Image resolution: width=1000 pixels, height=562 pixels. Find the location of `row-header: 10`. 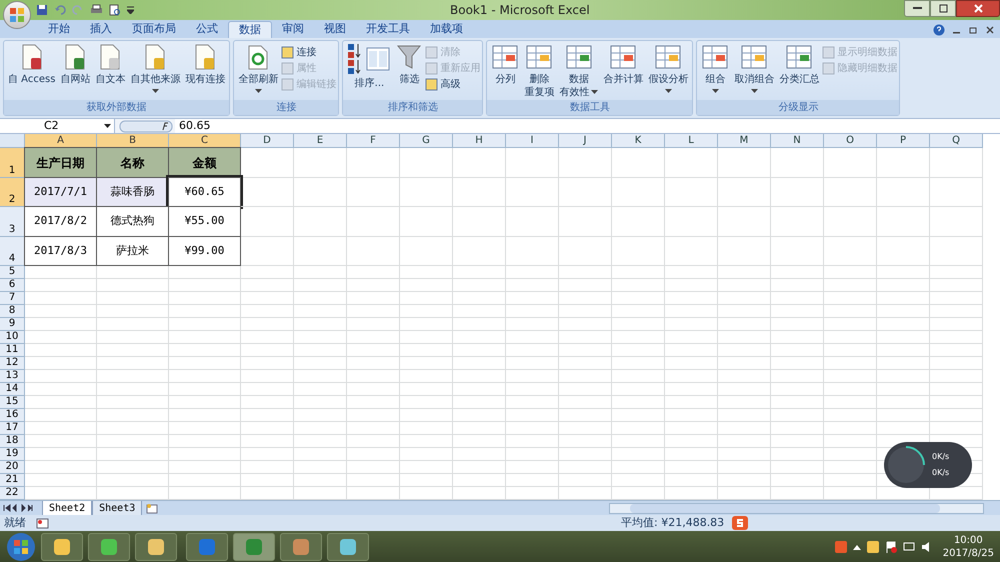

row-header: 10 is located at coordinates (12, 337).